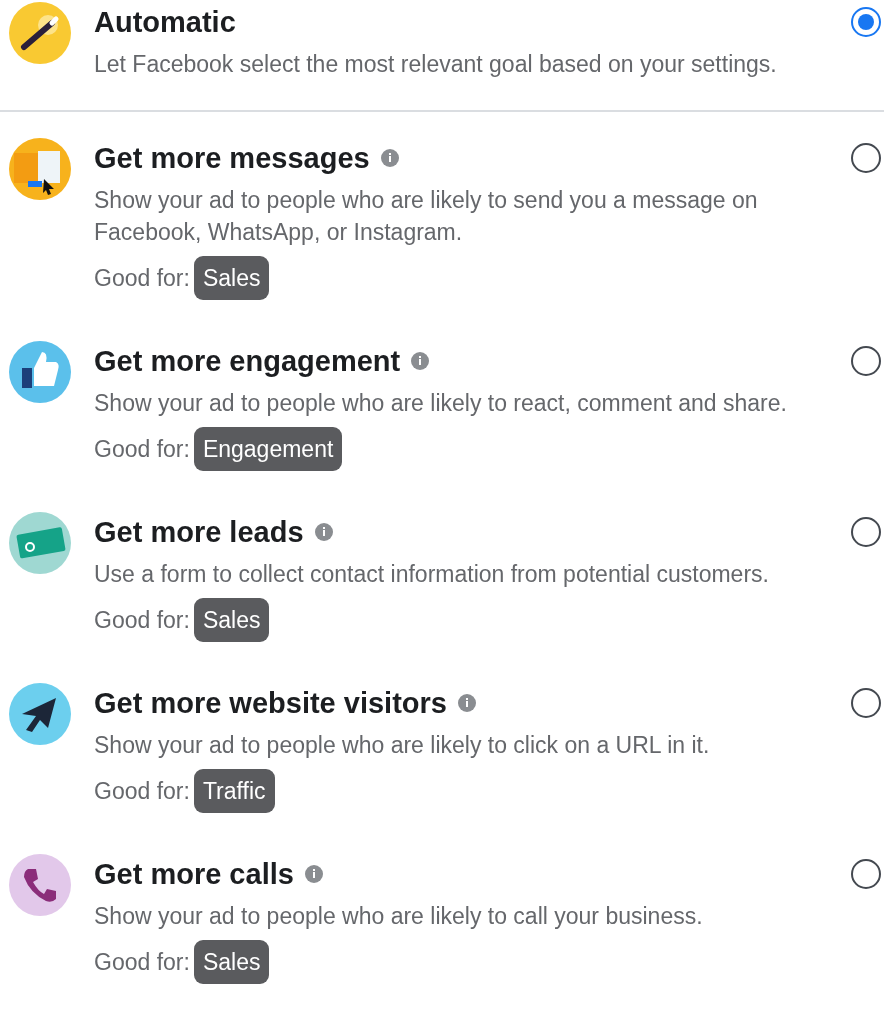  What do you see at coordinates (426, 216) in the screenshot?
I see `option-description: Show your ad to people who are likely to send you a message on Facebook, WhatsApp, or Instagram.` at bounding box center [426, 216].